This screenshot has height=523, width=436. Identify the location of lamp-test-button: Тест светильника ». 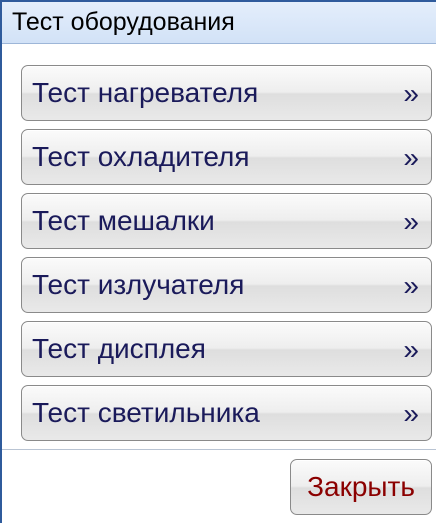
(226, 413).